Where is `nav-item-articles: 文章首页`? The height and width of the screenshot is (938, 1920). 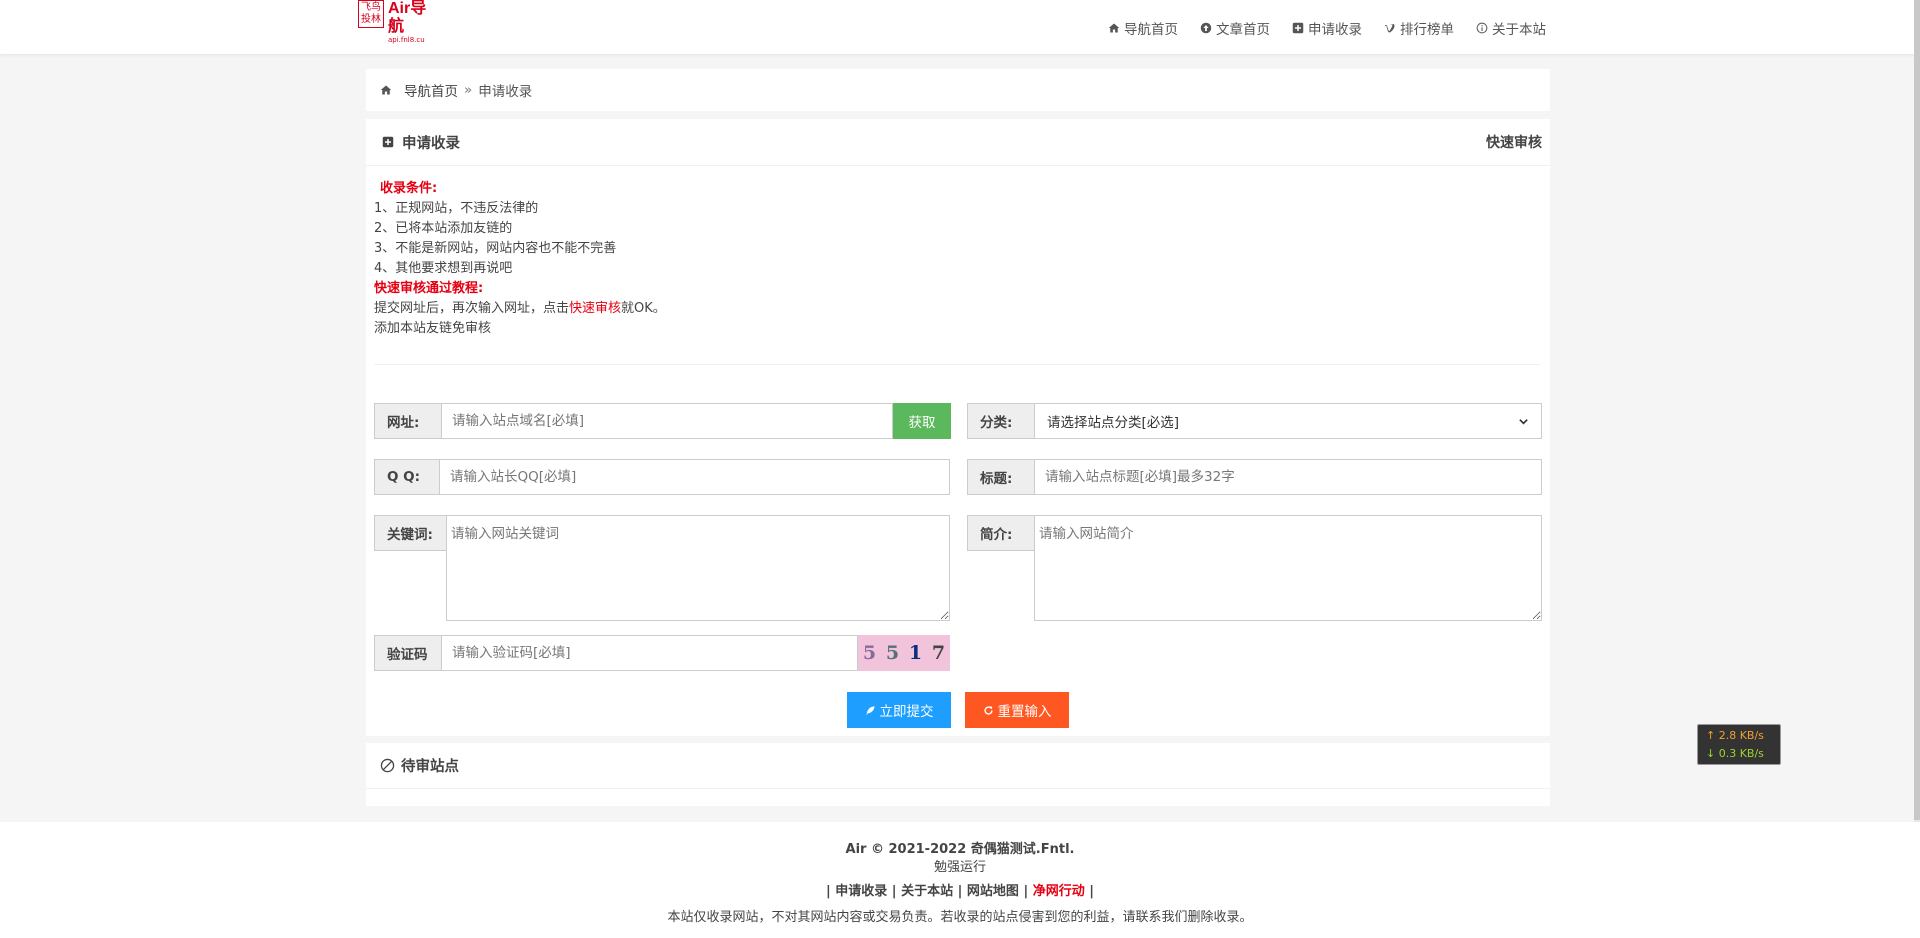
nav-item-articles: 文章首页 is located at coordinates (1235, 28).